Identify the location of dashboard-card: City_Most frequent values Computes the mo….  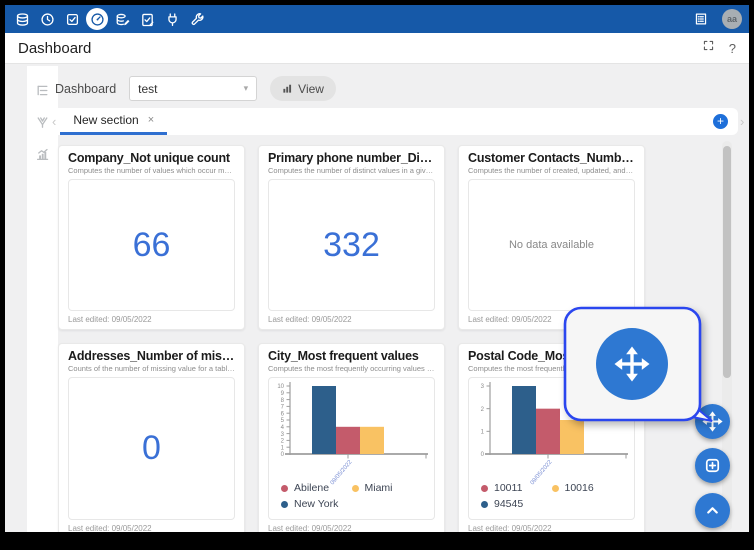
(351, 437).